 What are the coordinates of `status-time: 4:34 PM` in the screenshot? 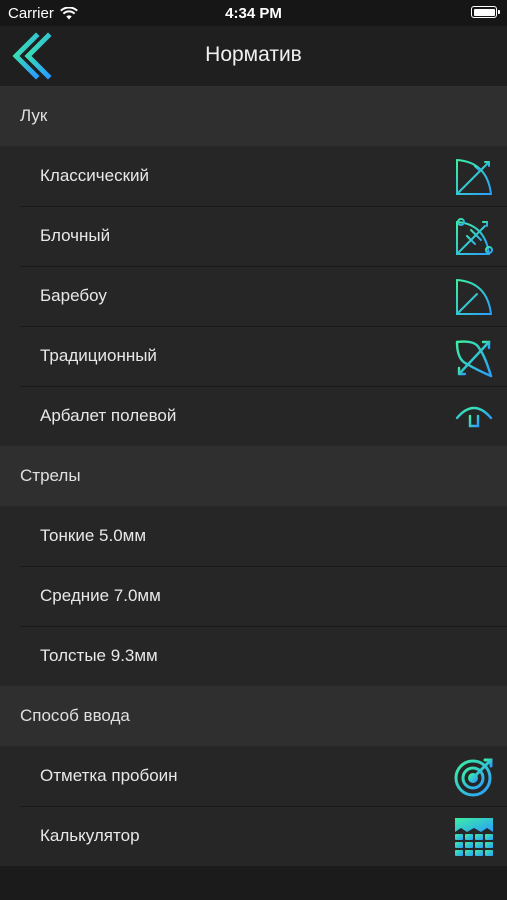 It's located at (253, 13).